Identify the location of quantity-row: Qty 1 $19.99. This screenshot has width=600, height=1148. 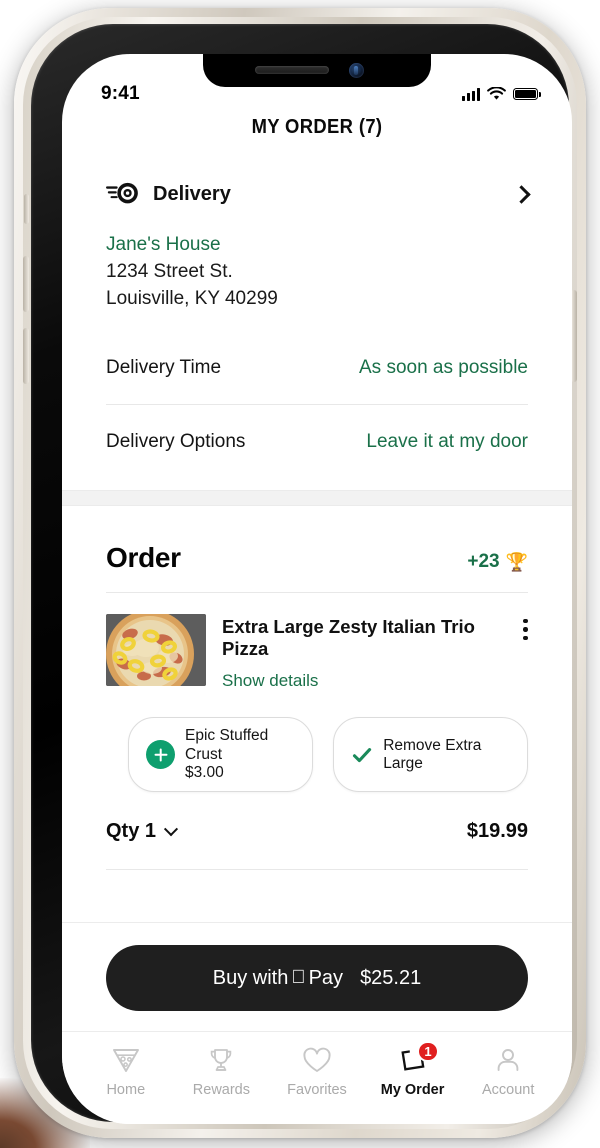
(317, 817).